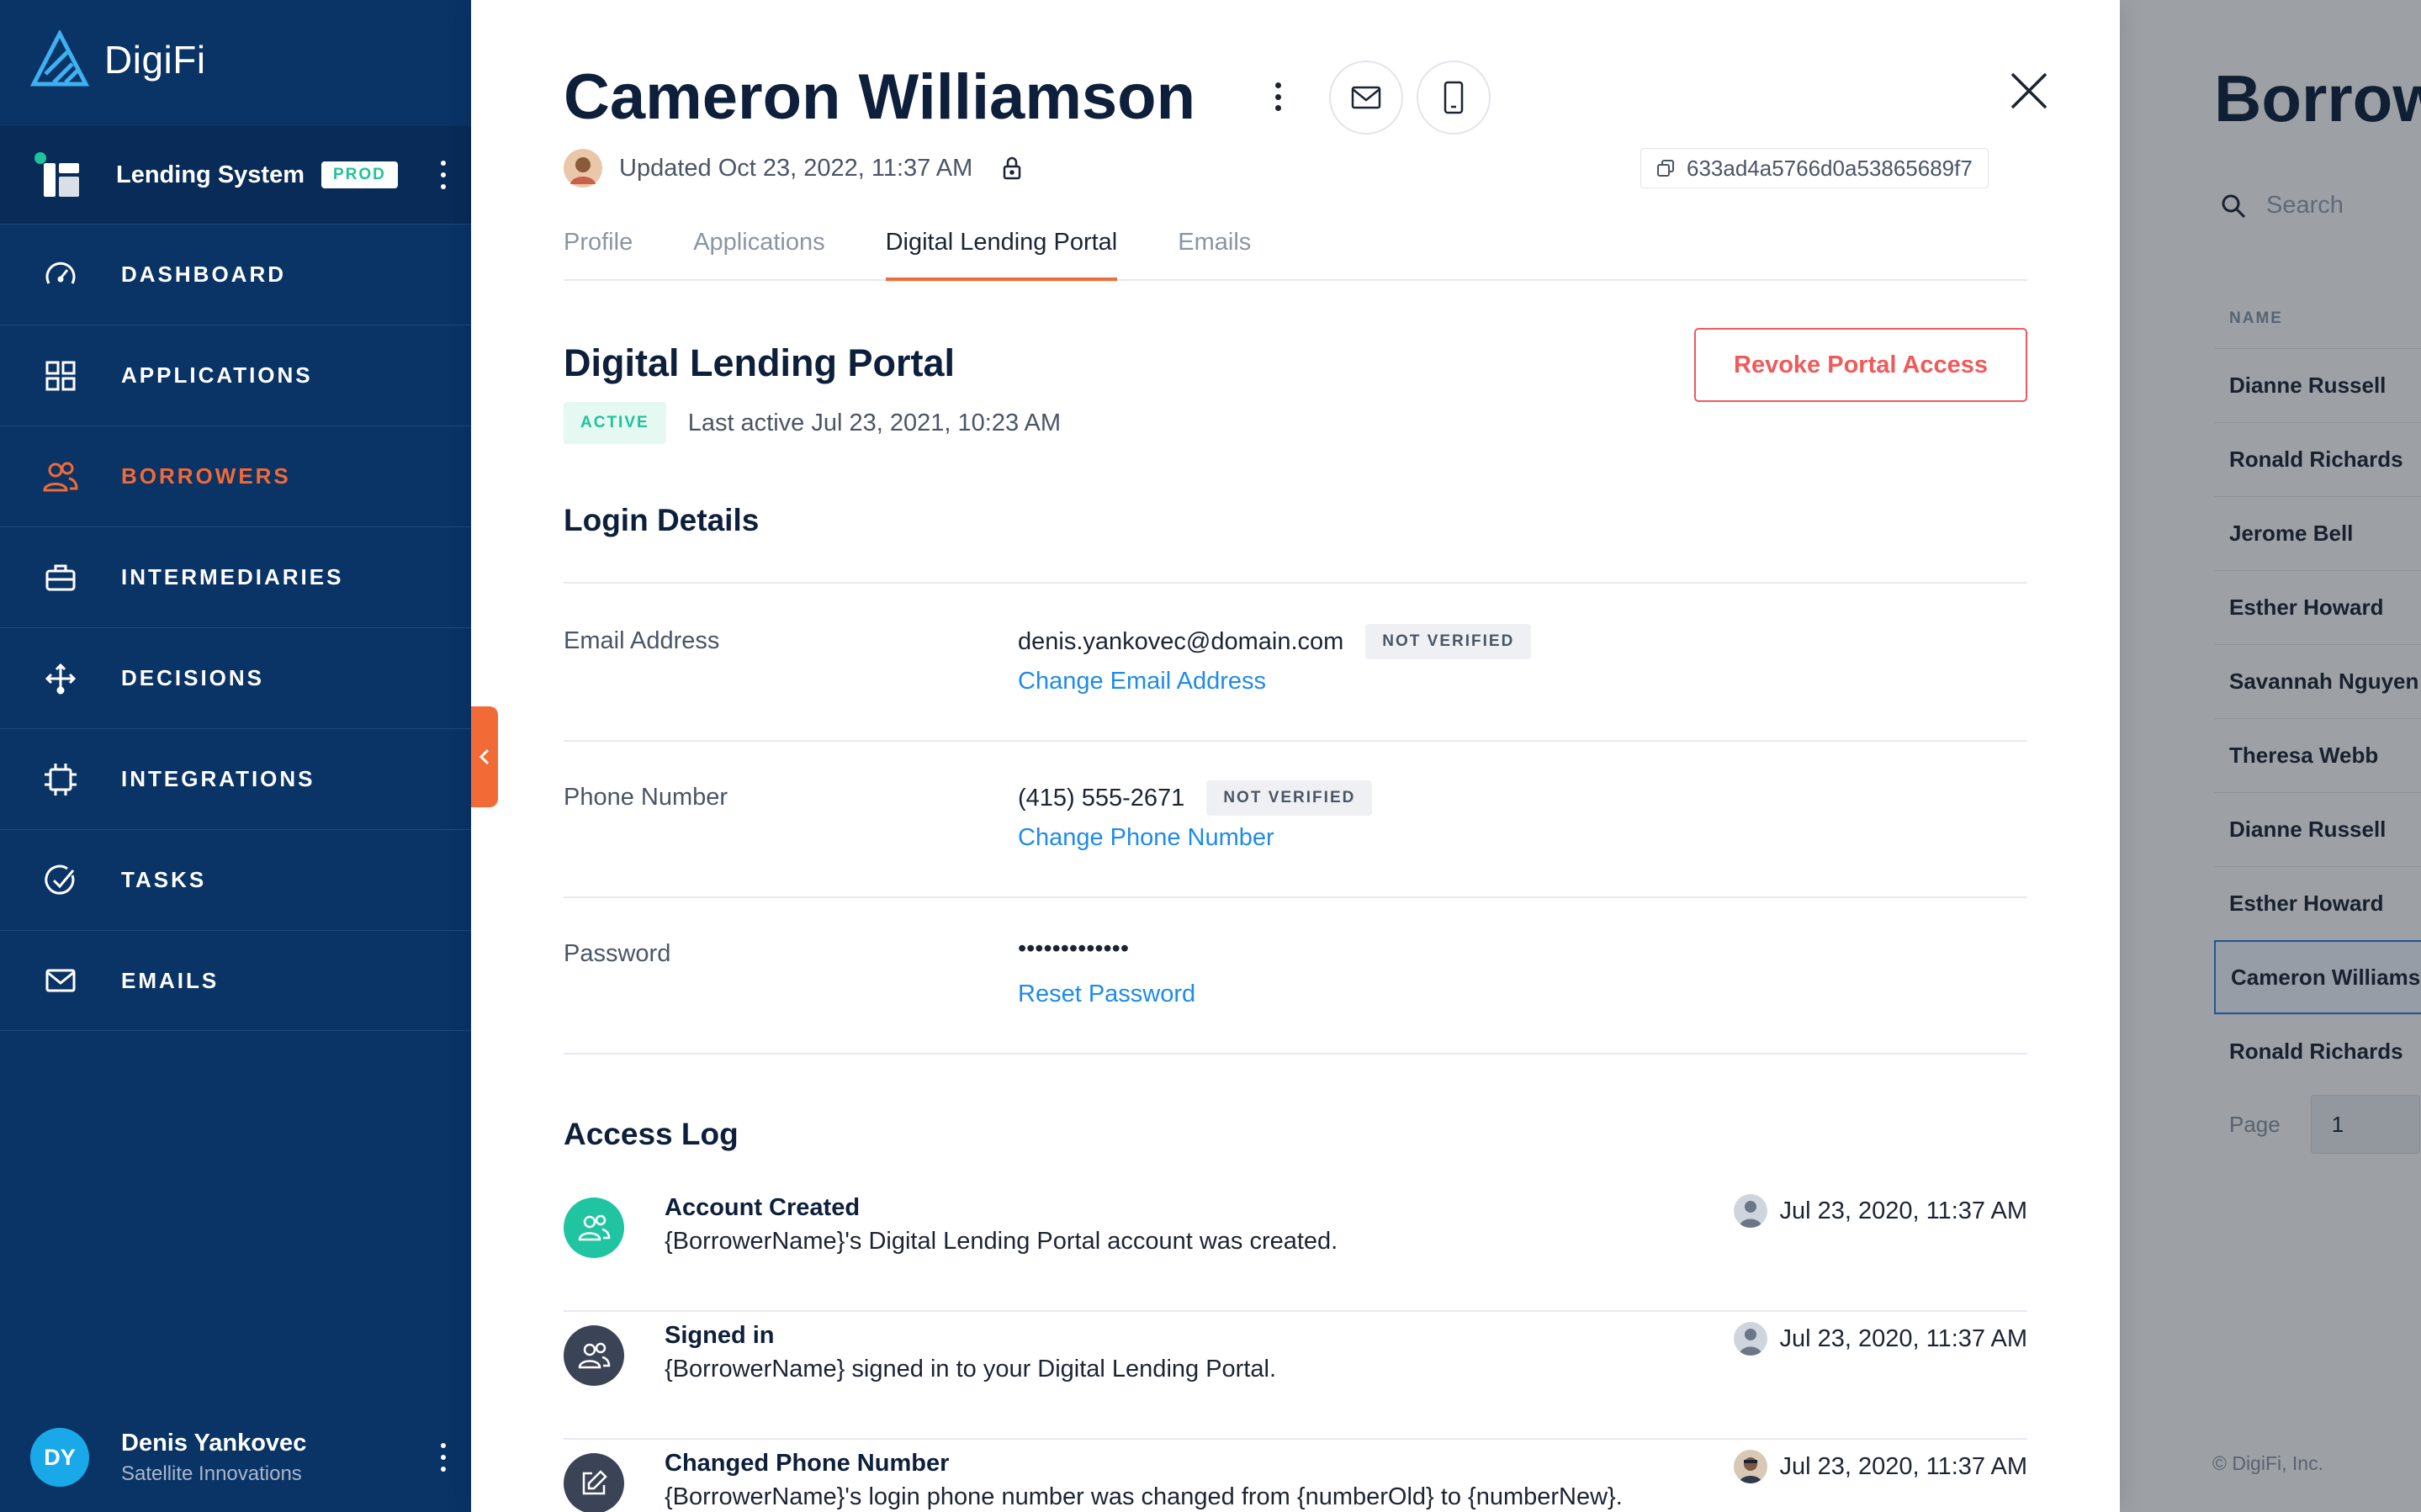  I want to click on nav-label: EMAILS, so click(171, 980).